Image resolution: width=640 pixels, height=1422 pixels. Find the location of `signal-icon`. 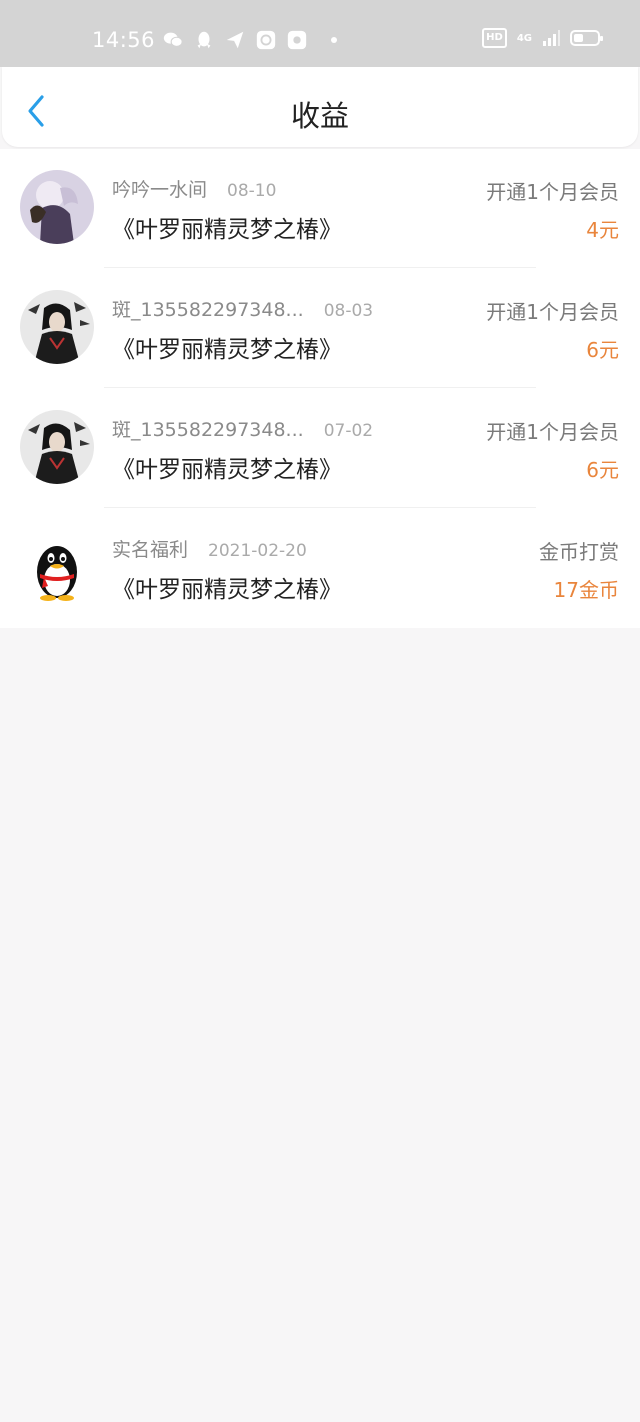

signal-icon is located at coordinates (551, 38).